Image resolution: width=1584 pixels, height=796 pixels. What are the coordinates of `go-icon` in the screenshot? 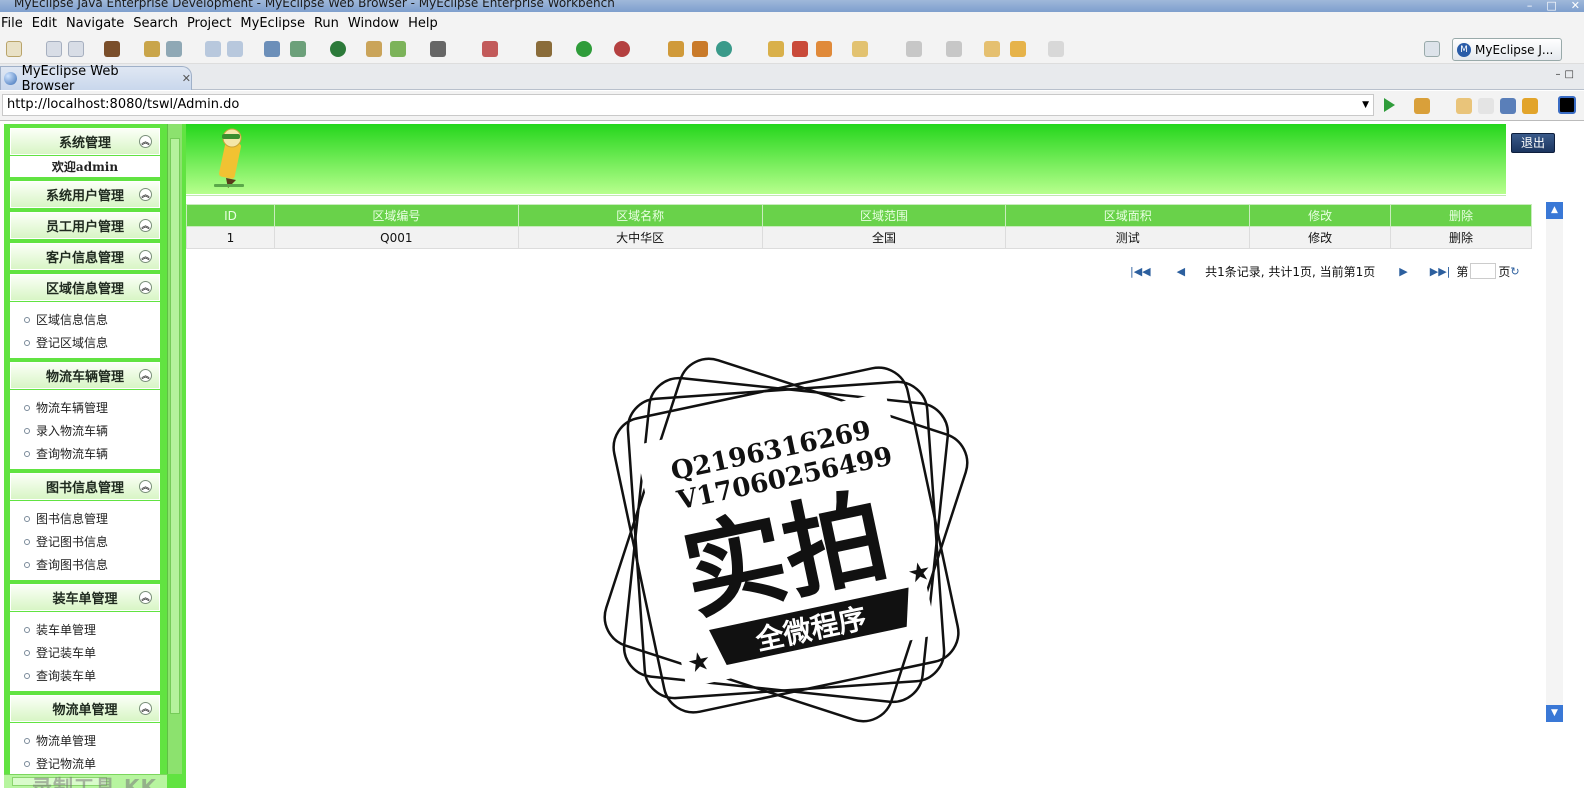 It's located at (1389, 105).